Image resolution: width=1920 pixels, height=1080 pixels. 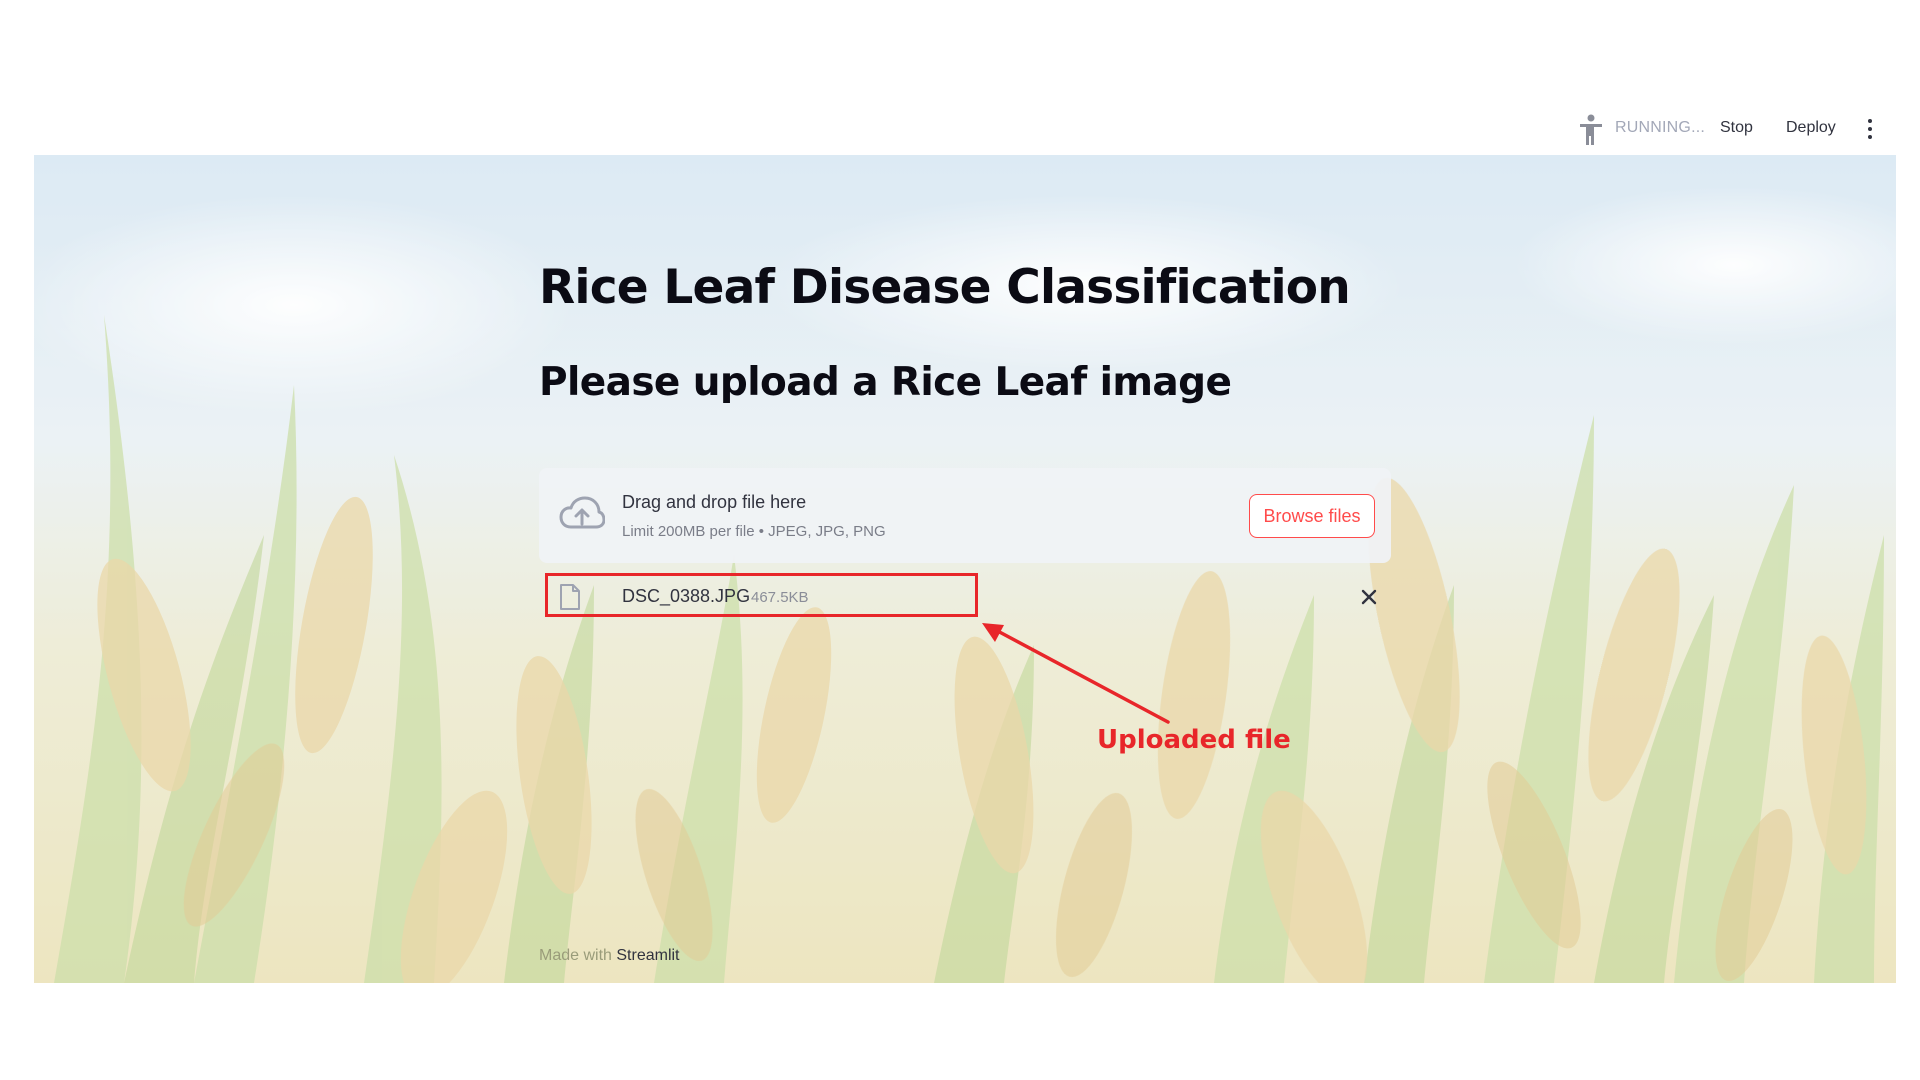 I want to click on running-man-icon, so click(x=1591, y=129).